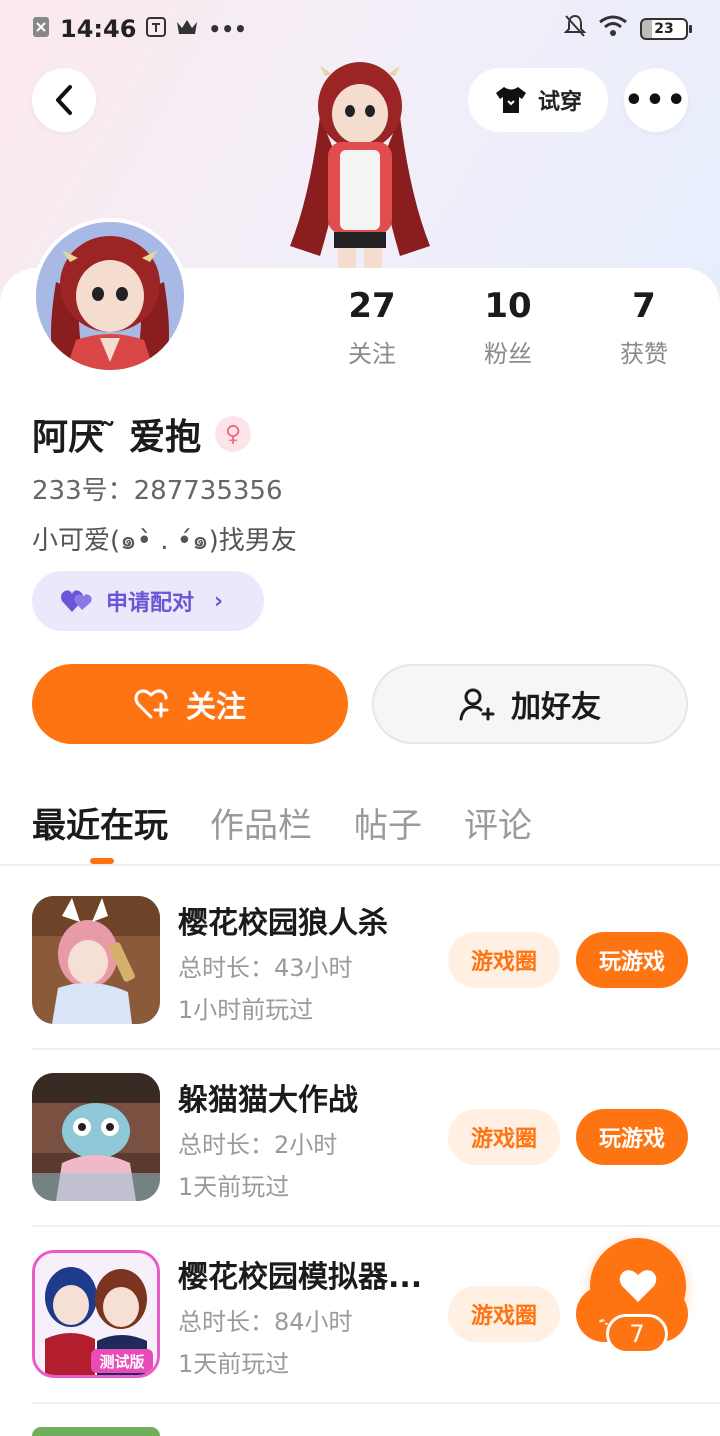  Describe the element at coordinates (360, 29) in the screenshot. I see `status-bar: 14:46 ••• 23` at that location.